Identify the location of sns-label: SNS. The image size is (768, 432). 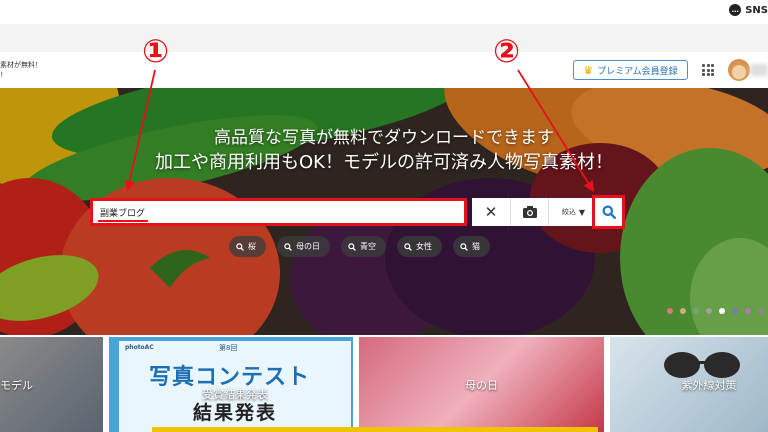
(756, 10).